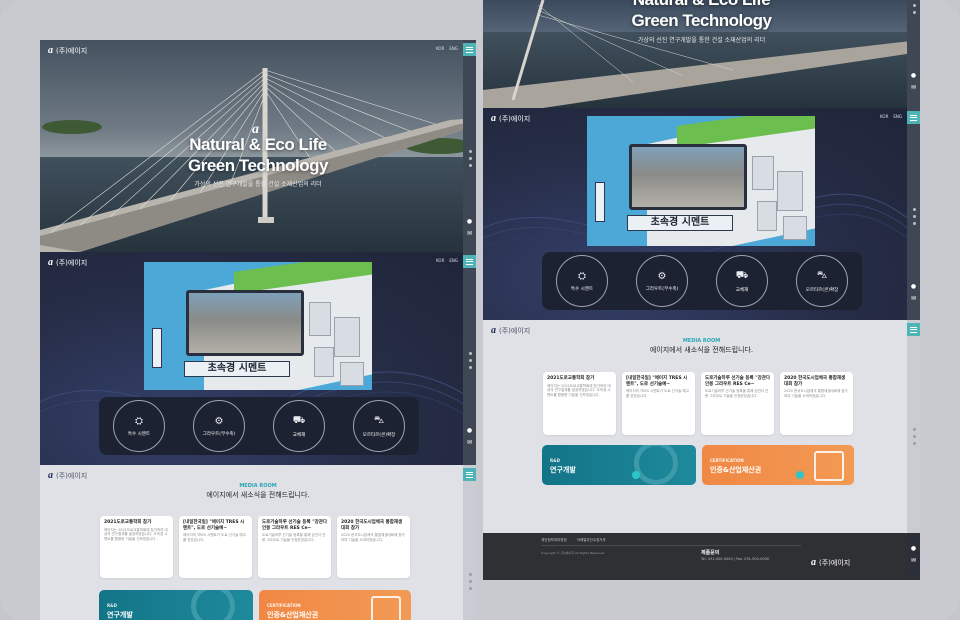 This screenshot has height=620, width=960. What do you see at coordinates (299, 435) in the screenshot?
I see `feature-label: 교체재` at bounding box center [299, 435].